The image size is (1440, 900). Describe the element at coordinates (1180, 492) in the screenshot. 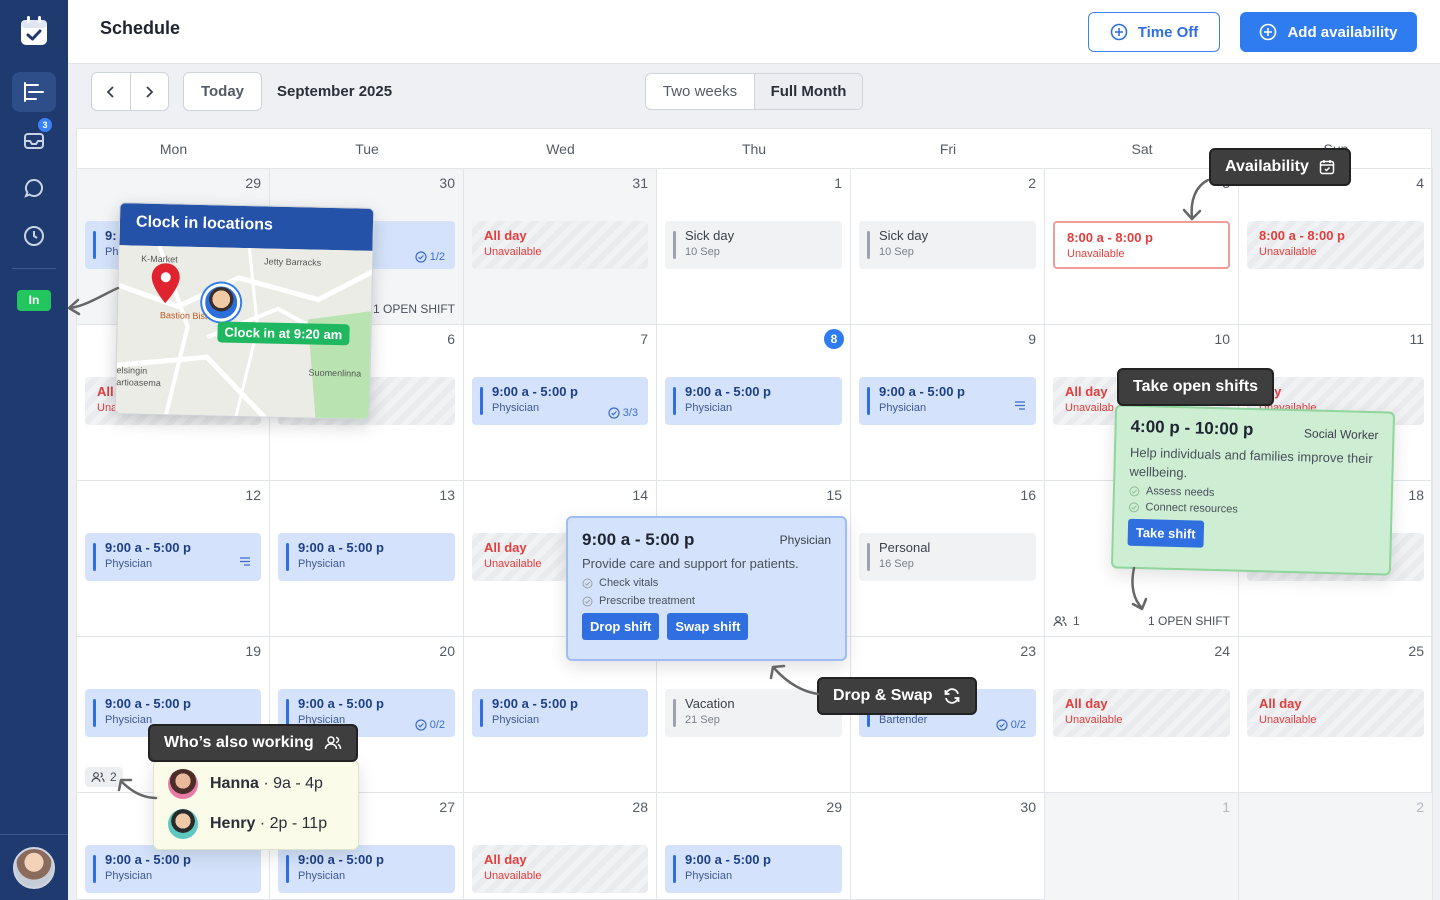

I see `task-label: Assess needs` at that location.